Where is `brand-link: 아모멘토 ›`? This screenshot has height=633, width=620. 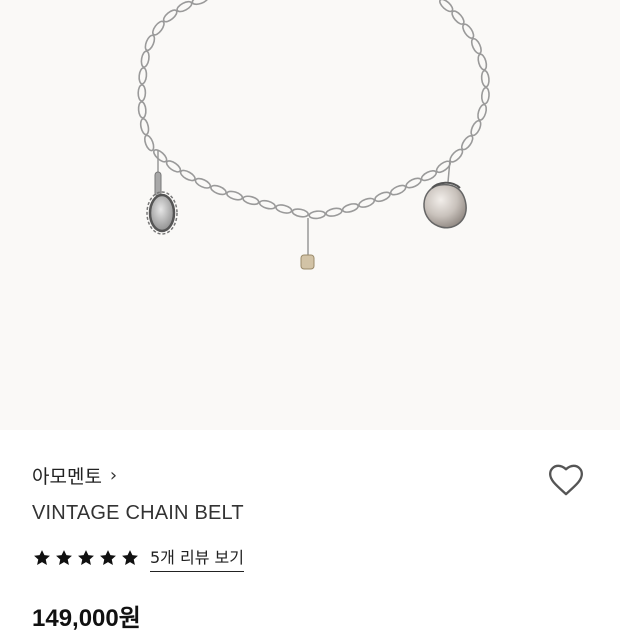
brand-link: 아모멘토 › is located at coordinates (74, 475).